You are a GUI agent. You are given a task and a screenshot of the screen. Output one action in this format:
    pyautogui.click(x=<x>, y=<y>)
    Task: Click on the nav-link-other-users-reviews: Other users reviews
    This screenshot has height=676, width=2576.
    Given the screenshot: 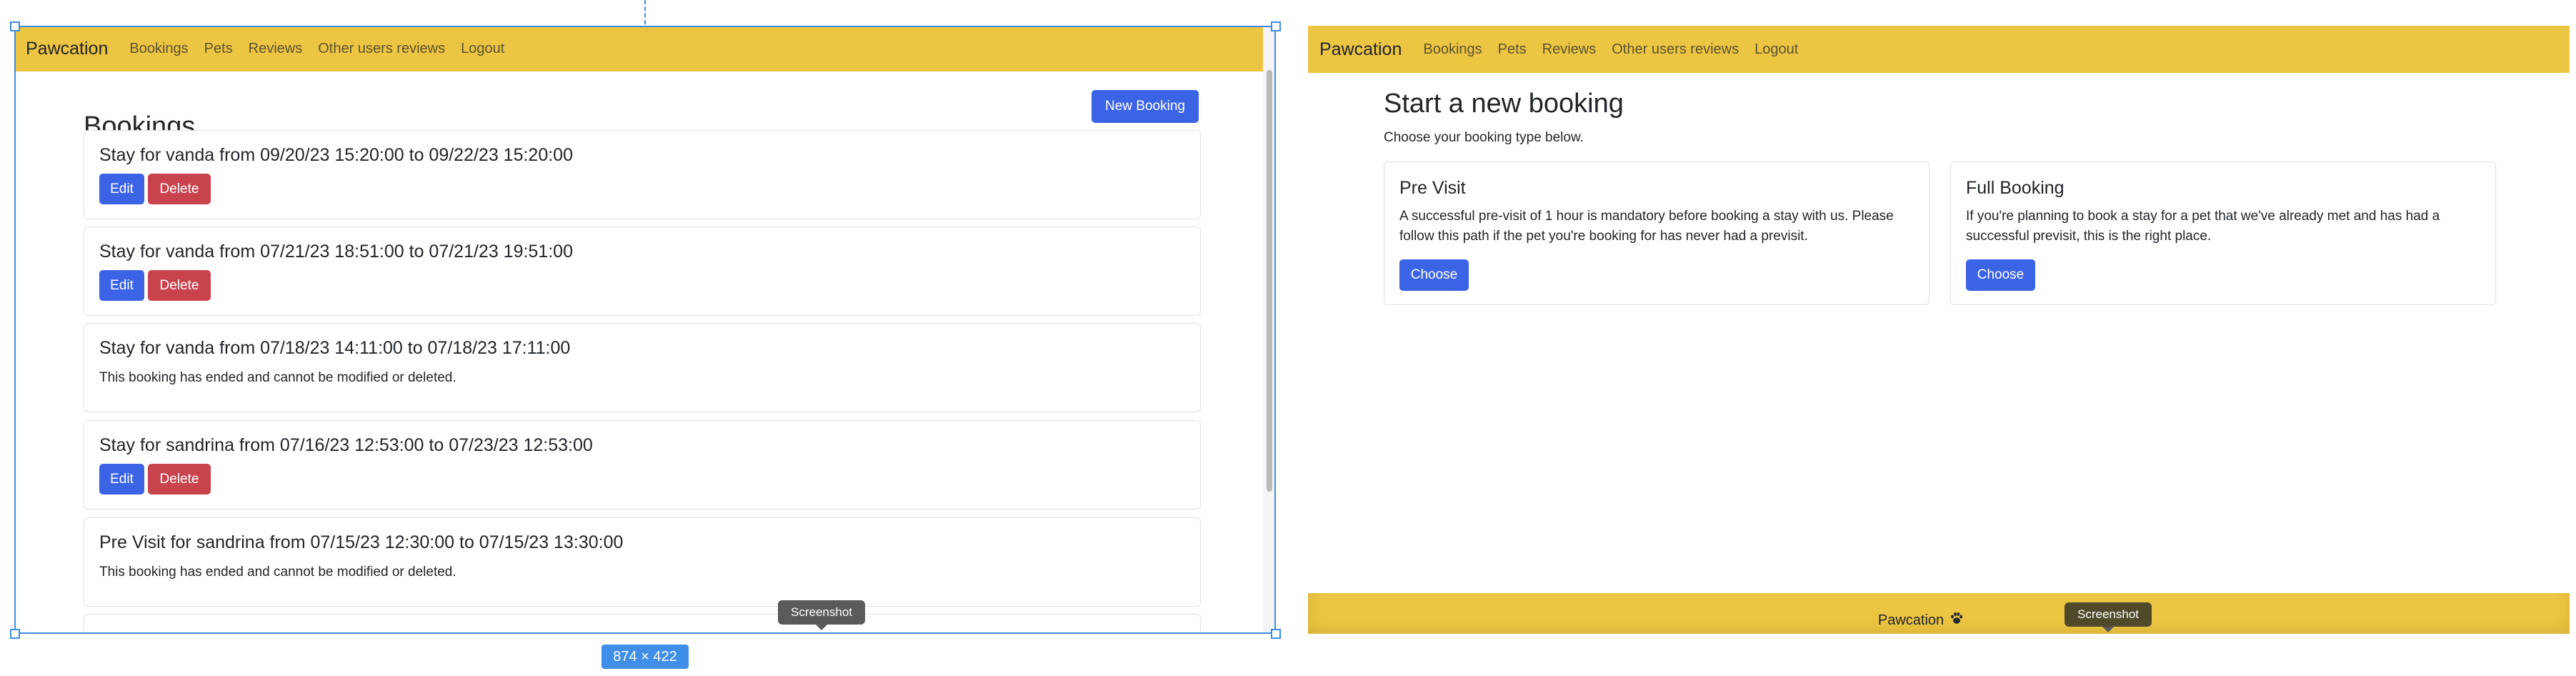 What is the action you would take?
    pyautogui.click(x=1676, y=49)
    